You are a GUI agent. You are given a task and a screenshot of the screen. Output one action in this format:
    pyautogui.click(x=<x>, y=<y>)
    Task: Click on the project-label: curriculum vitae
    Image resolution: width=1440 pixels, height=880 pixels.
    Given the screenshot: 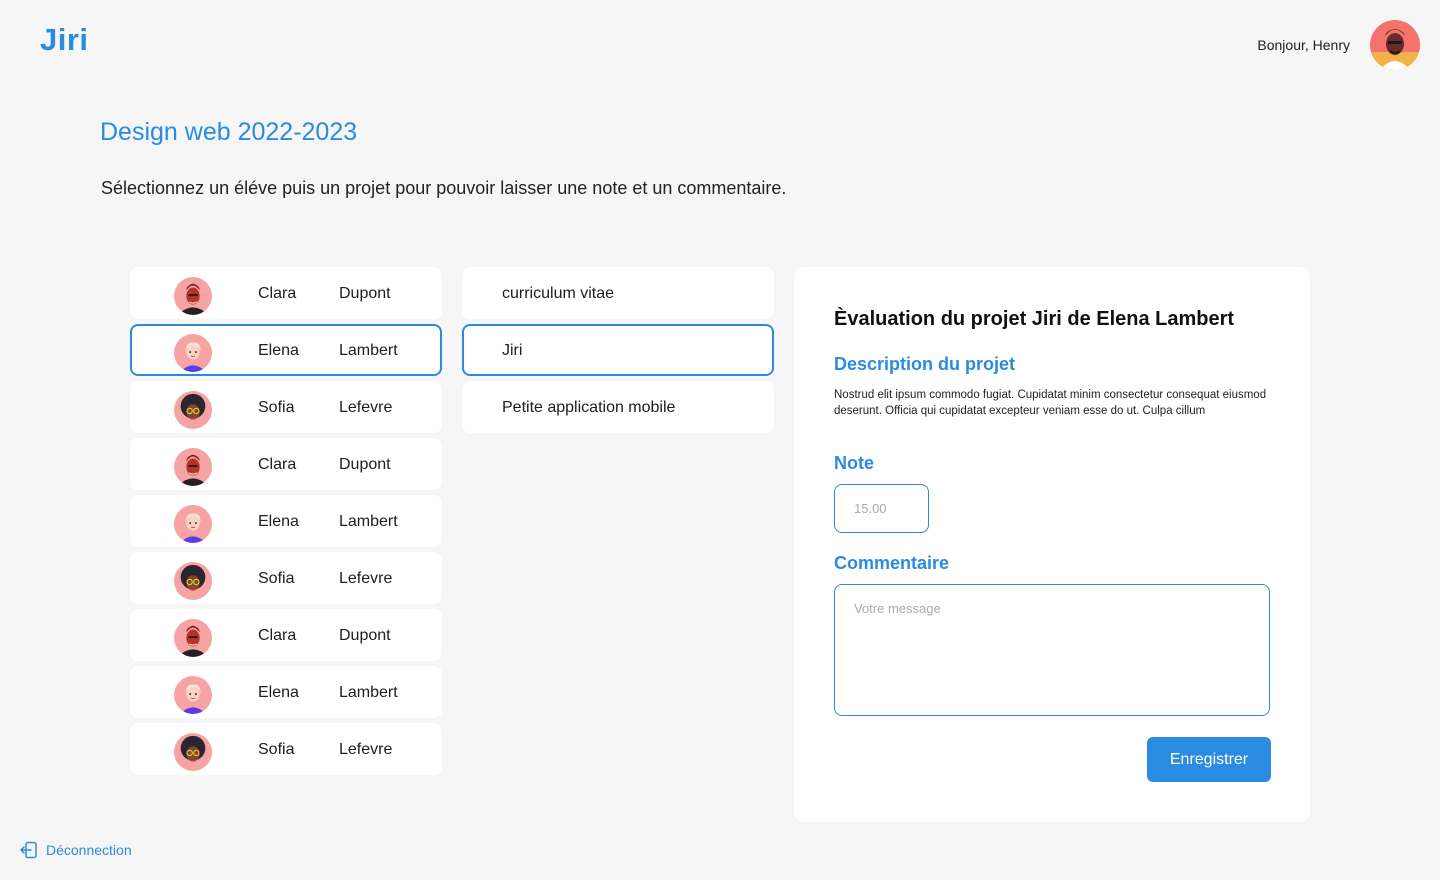 What is the action you would take?
    pyautogui.click(x=558, y=293)
    